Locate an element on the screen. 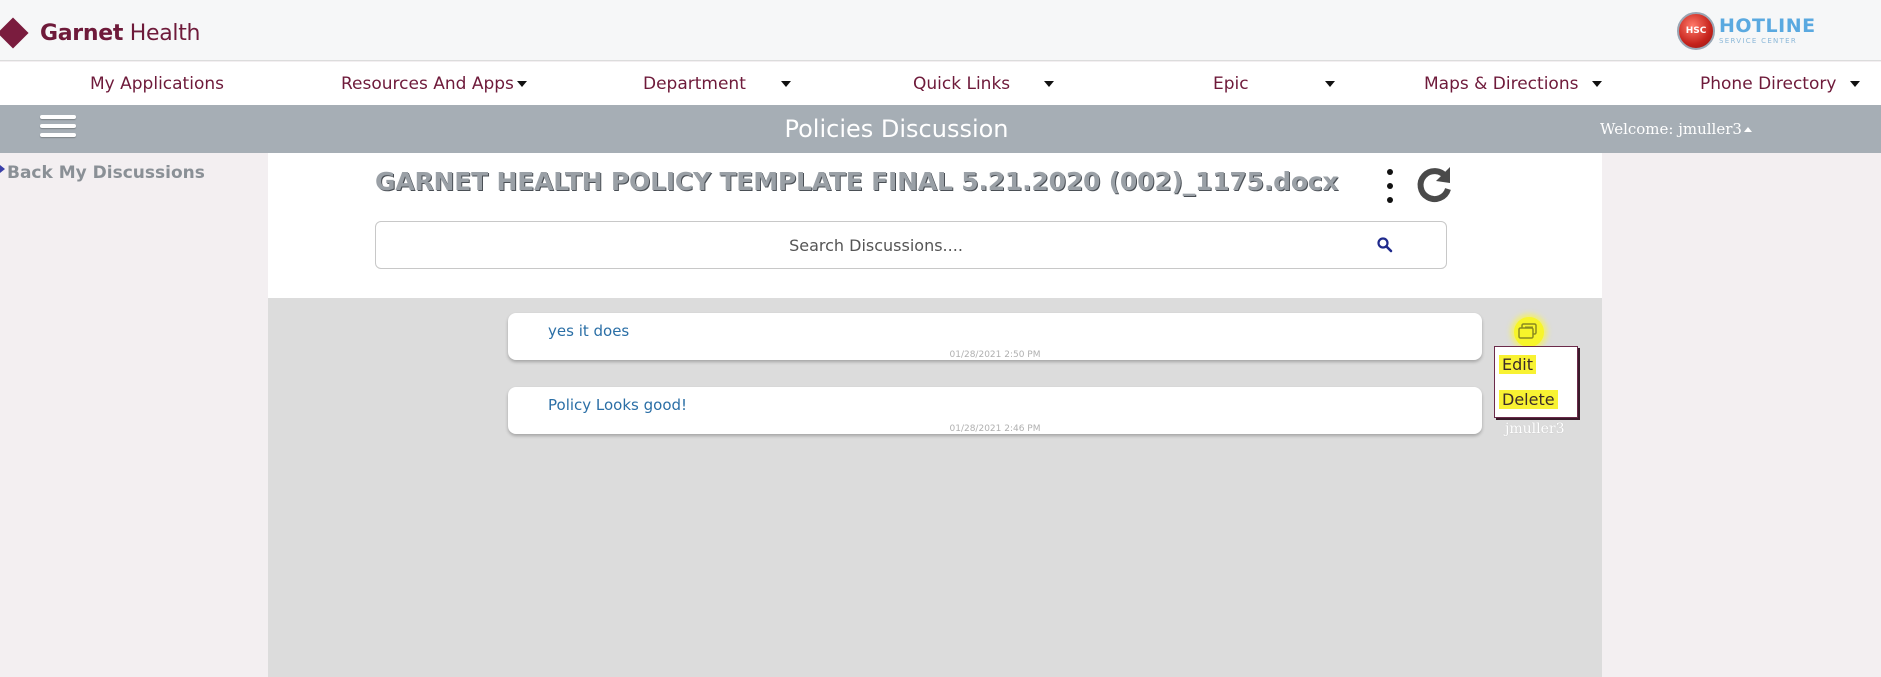  hotline-subtitle: SERVICE CENTER is located at coordinates (1758, 41).